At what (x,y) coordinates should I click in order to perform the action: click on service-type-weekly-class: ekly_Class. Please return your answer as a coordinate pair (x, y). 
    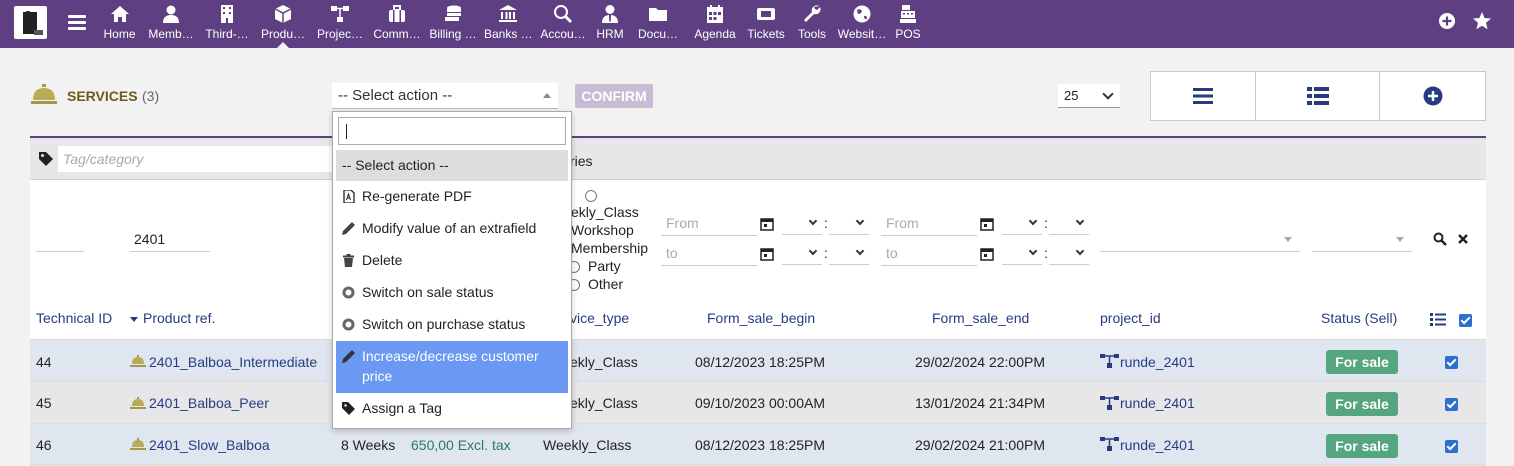
    Looking at the image, I should click on (605, 212).